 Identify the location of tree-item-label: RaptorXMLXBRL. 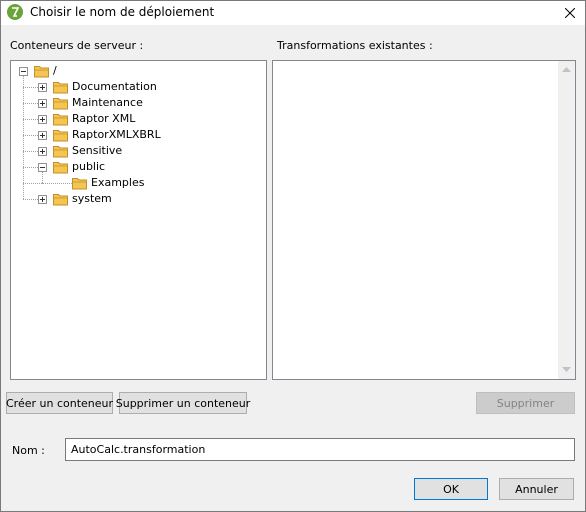
(116, 134).